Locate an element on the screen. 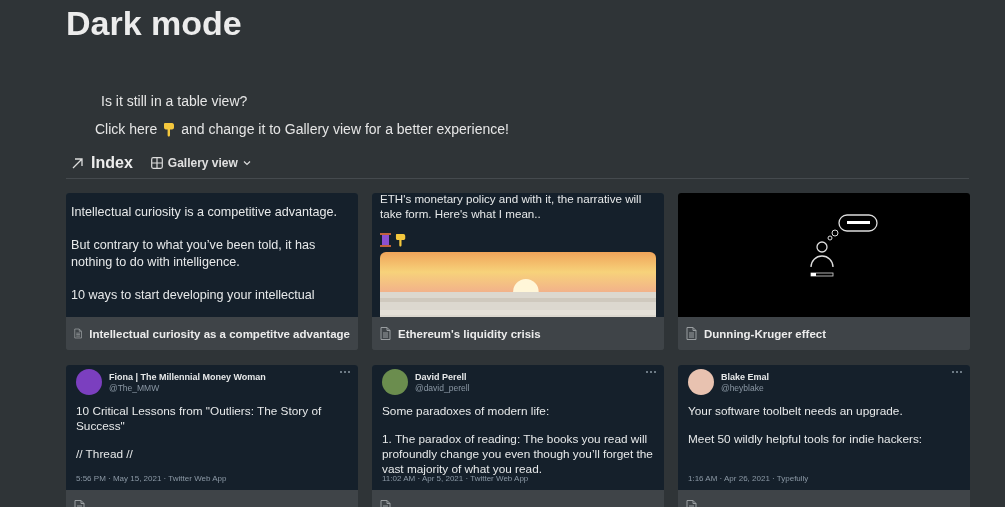  tweet-text: // Thread // is located at coordinates (105, 454).